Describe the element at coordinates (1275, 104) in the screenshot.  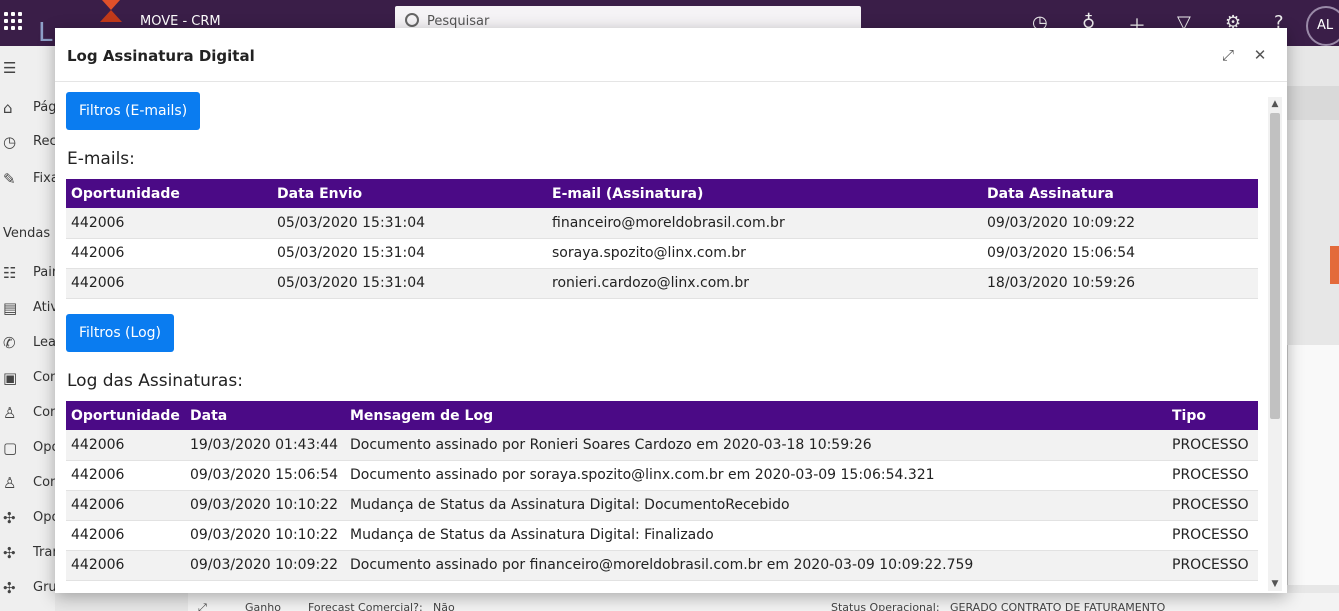
I see `scroll-up-icon: ▲` at that location.